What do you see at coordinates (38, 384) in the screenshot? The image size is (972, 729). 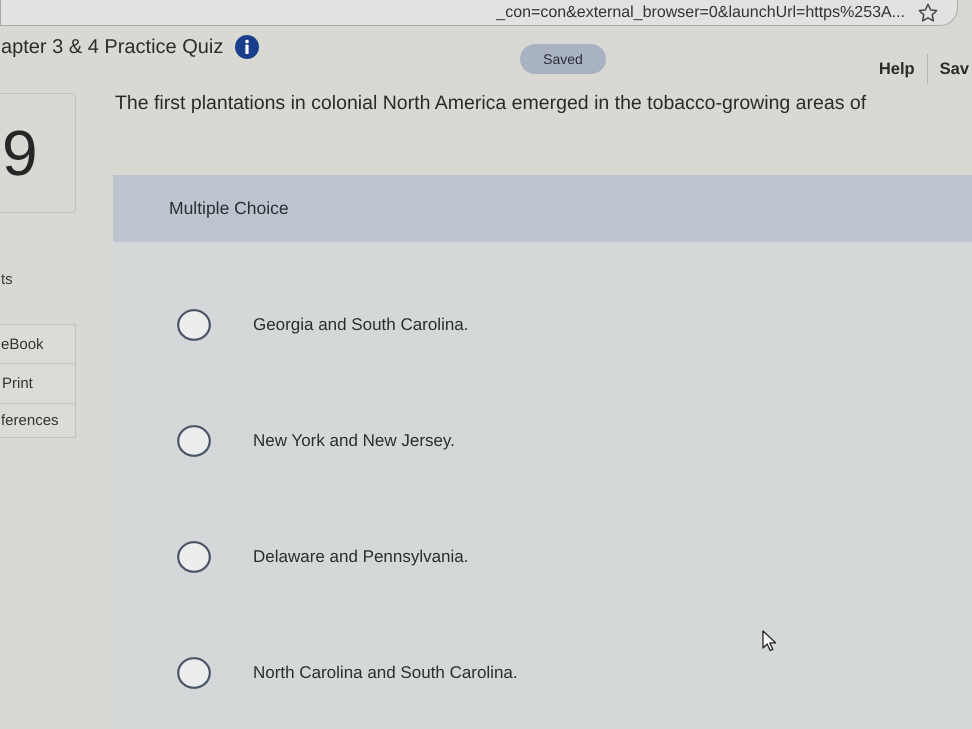 I see `sidebar-button: Print` at bounding box center [38, 384].